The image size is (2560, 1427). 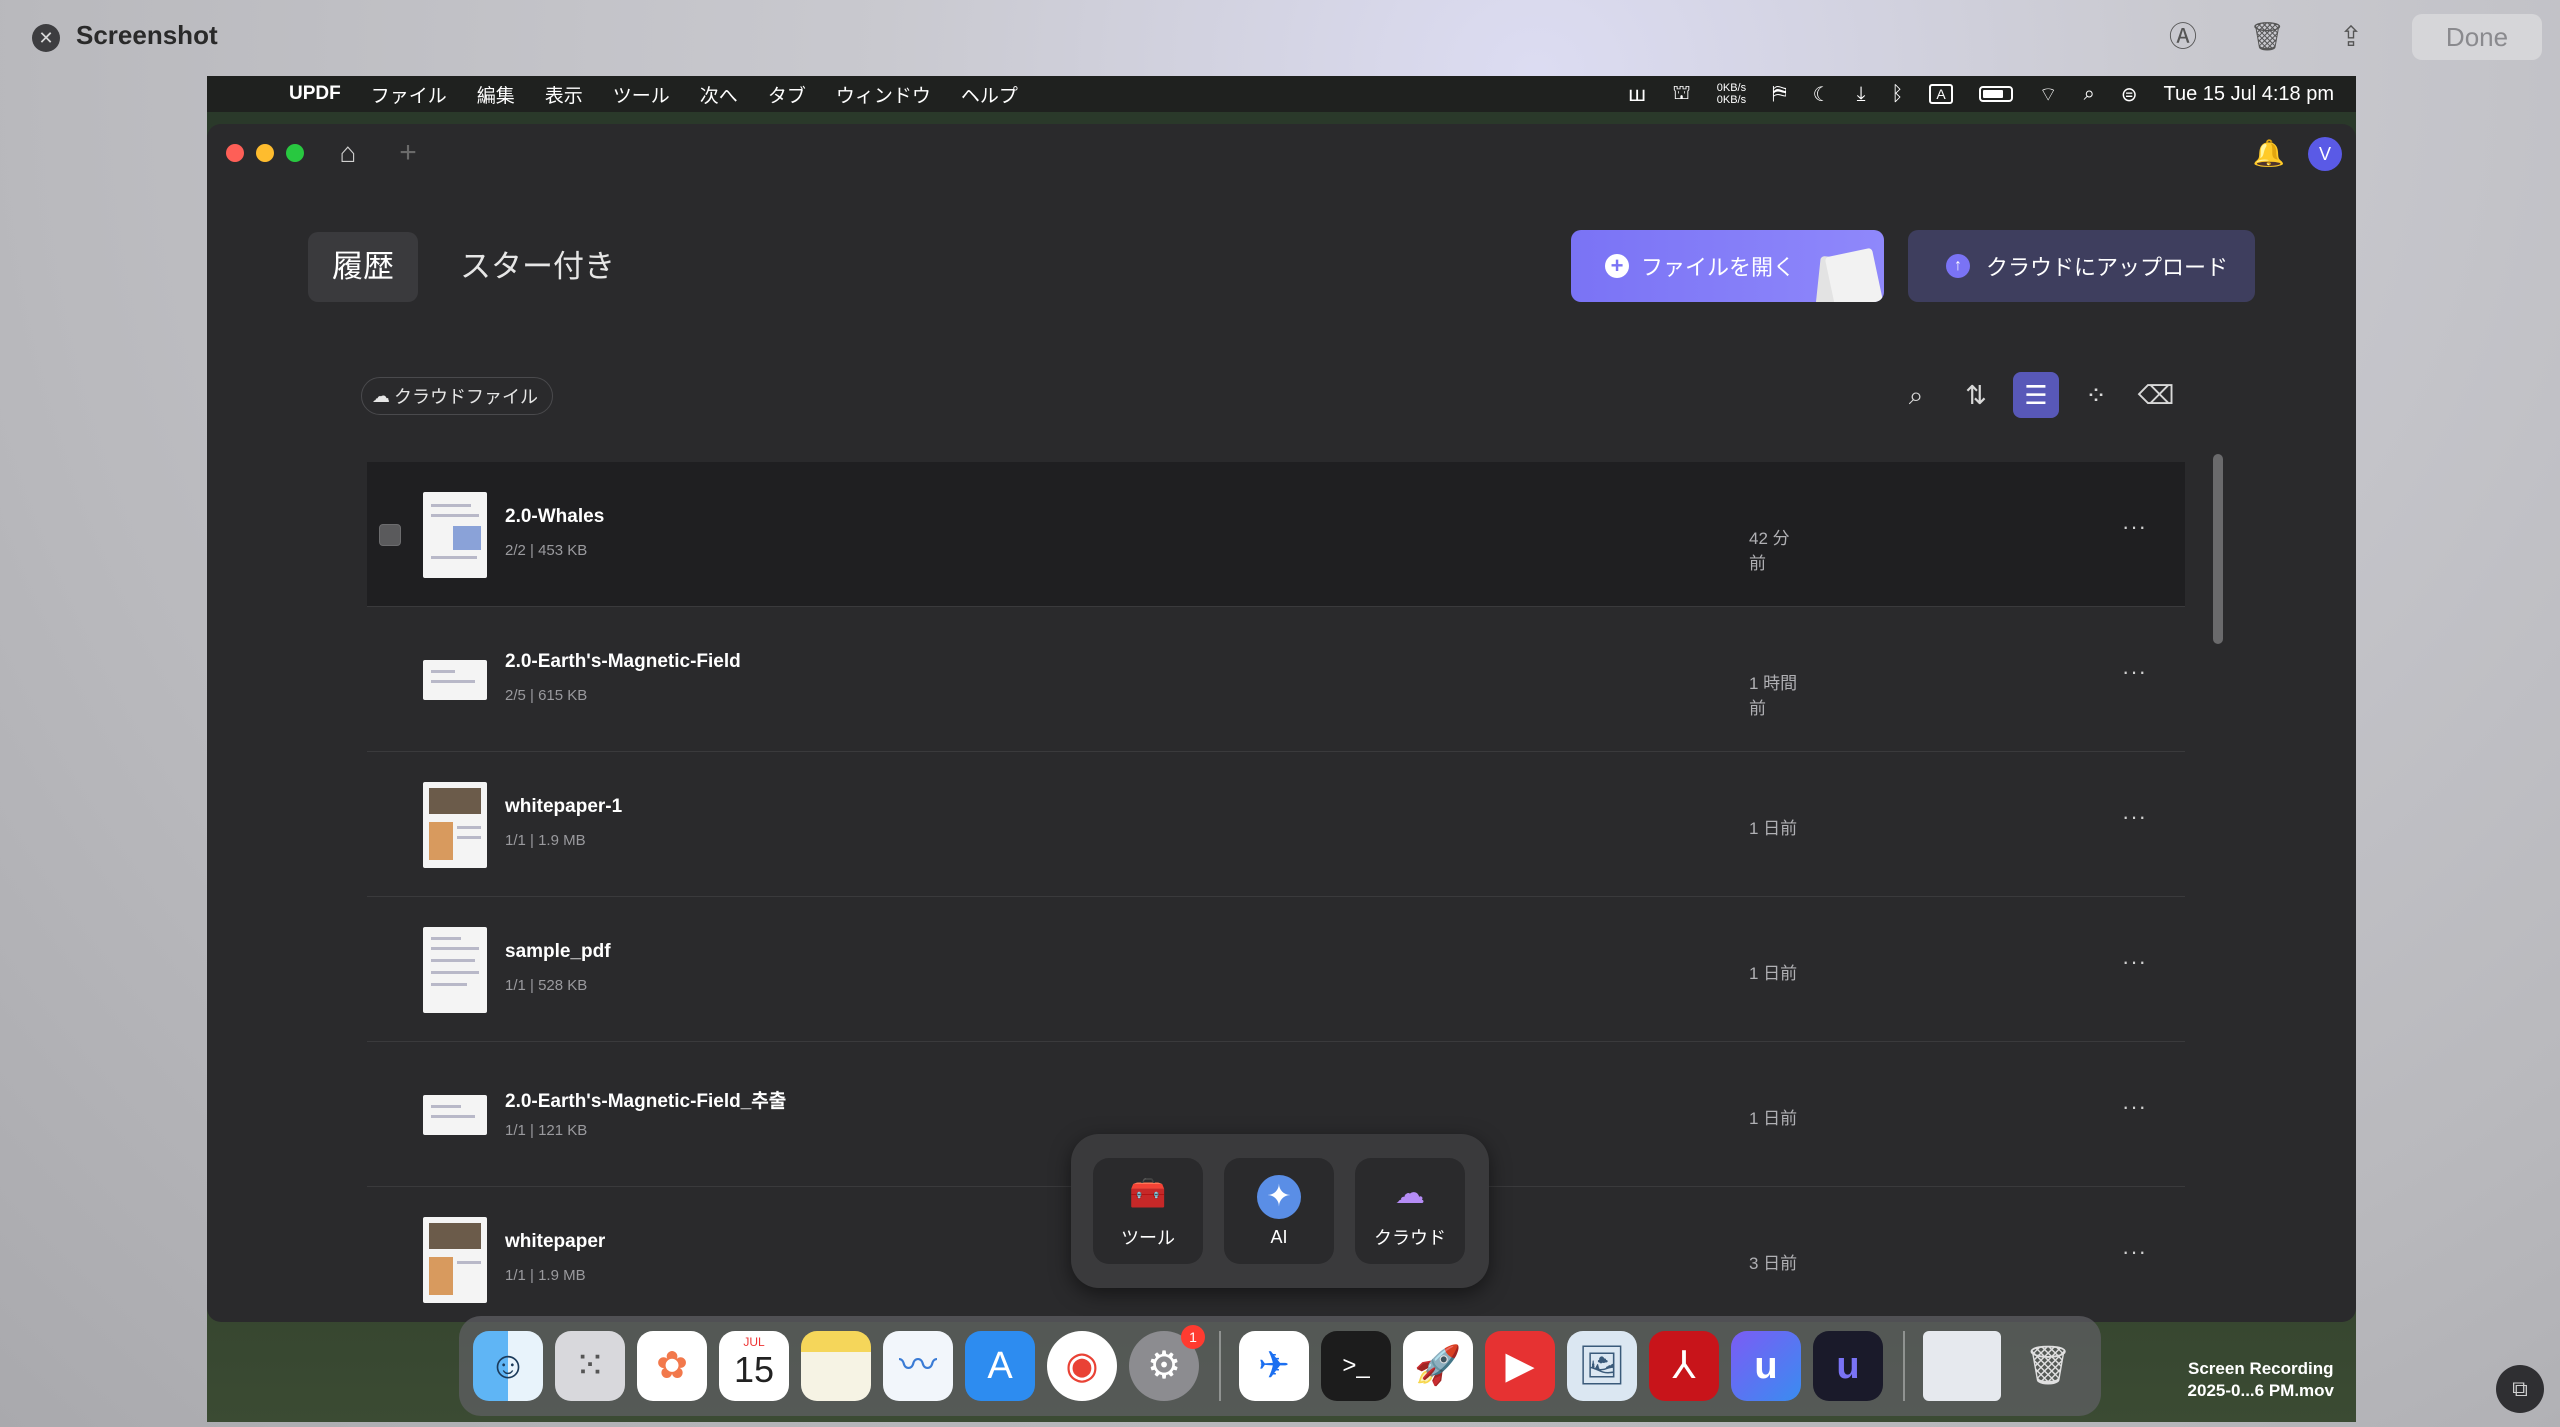 What do you see at coordinates (1897, 94) in the screenshot?
I see `bluetooth-icon: ᛒ` at bounding box center [1897, 94].